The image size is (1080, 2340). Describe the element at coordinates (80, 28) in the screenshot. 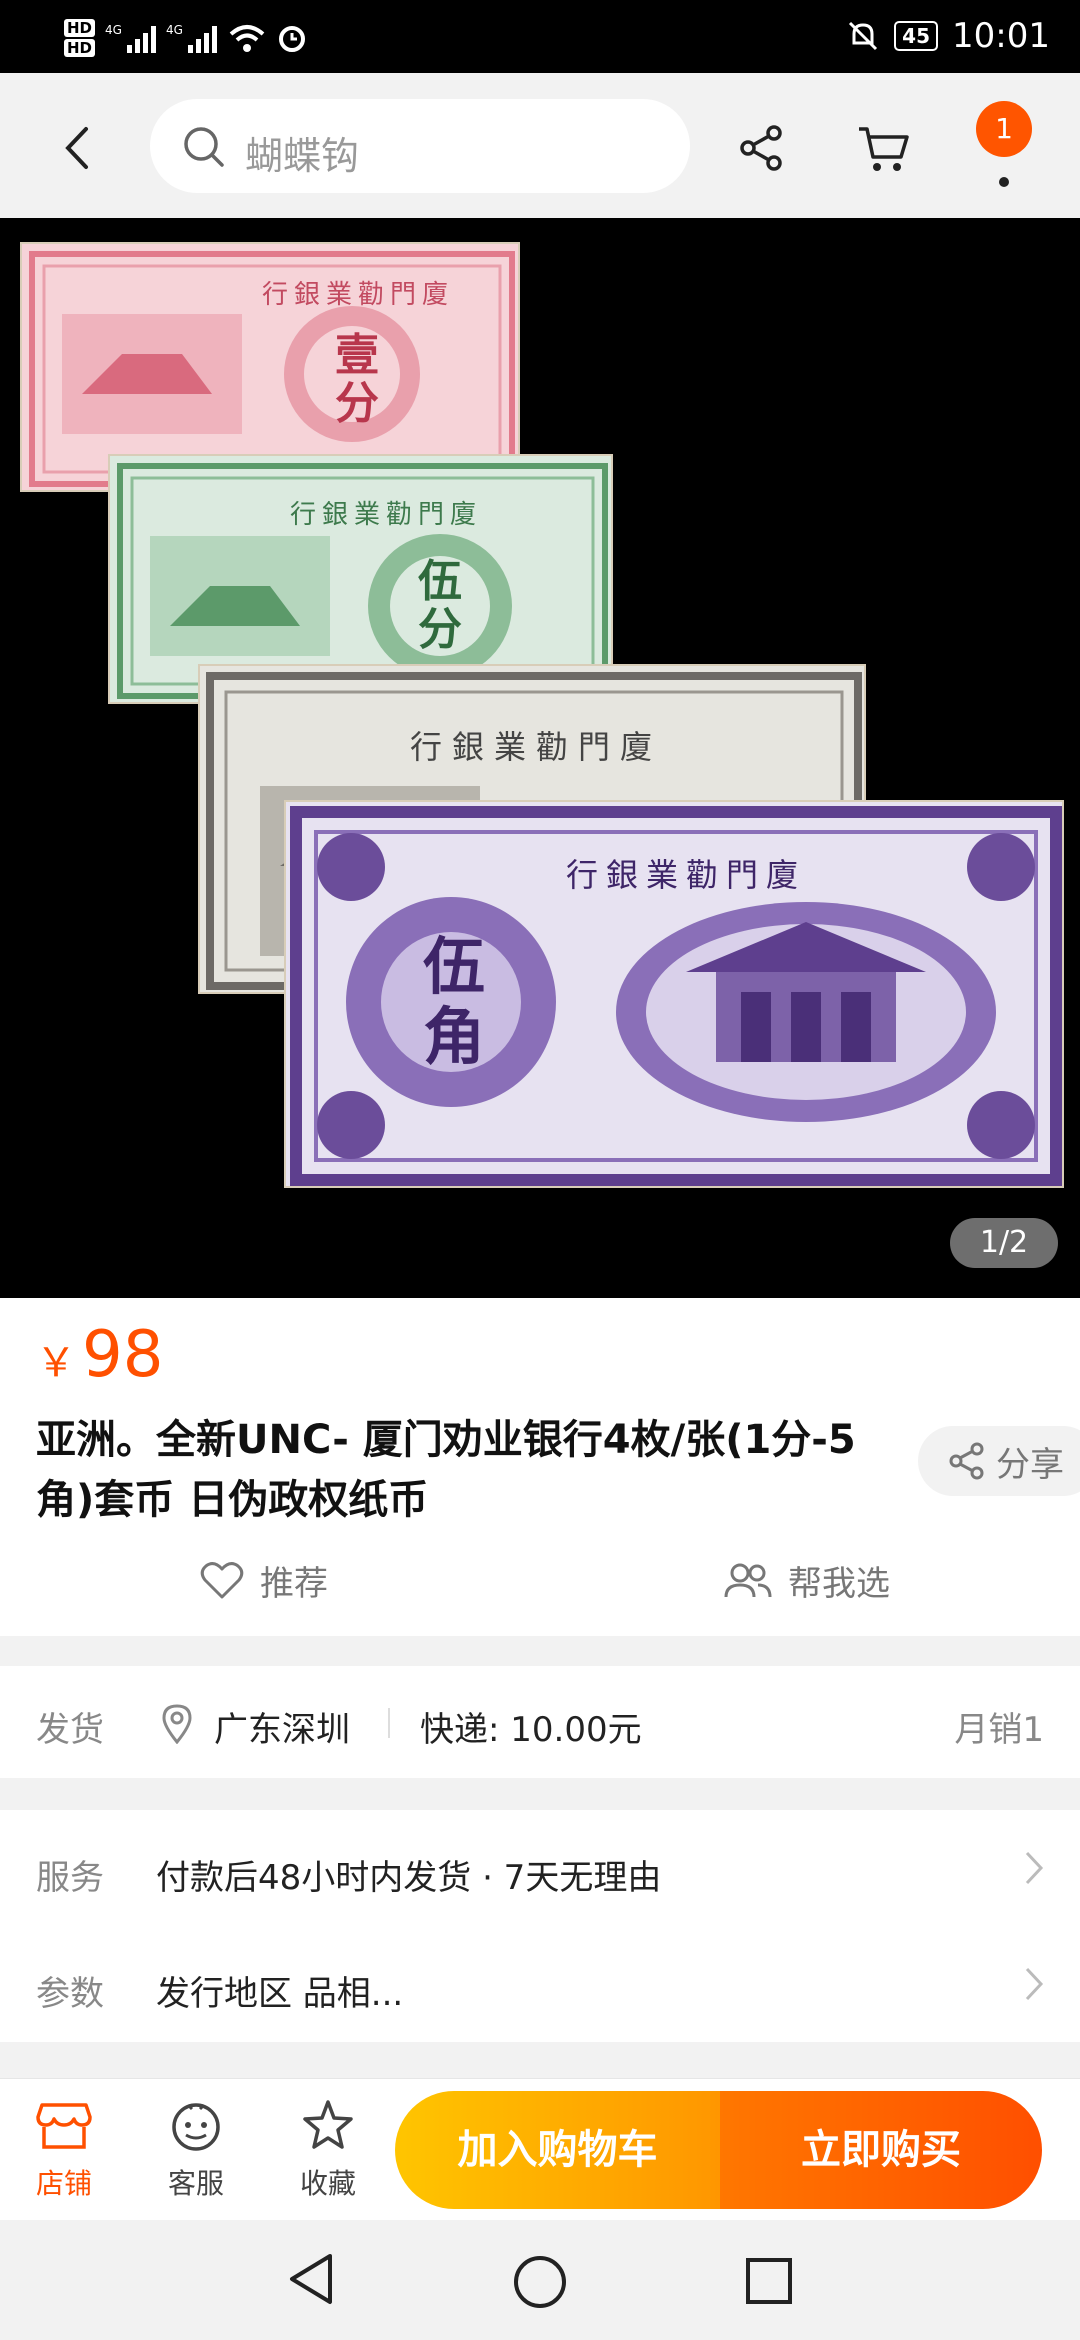

I see `hd-top-label: HD` at that location.